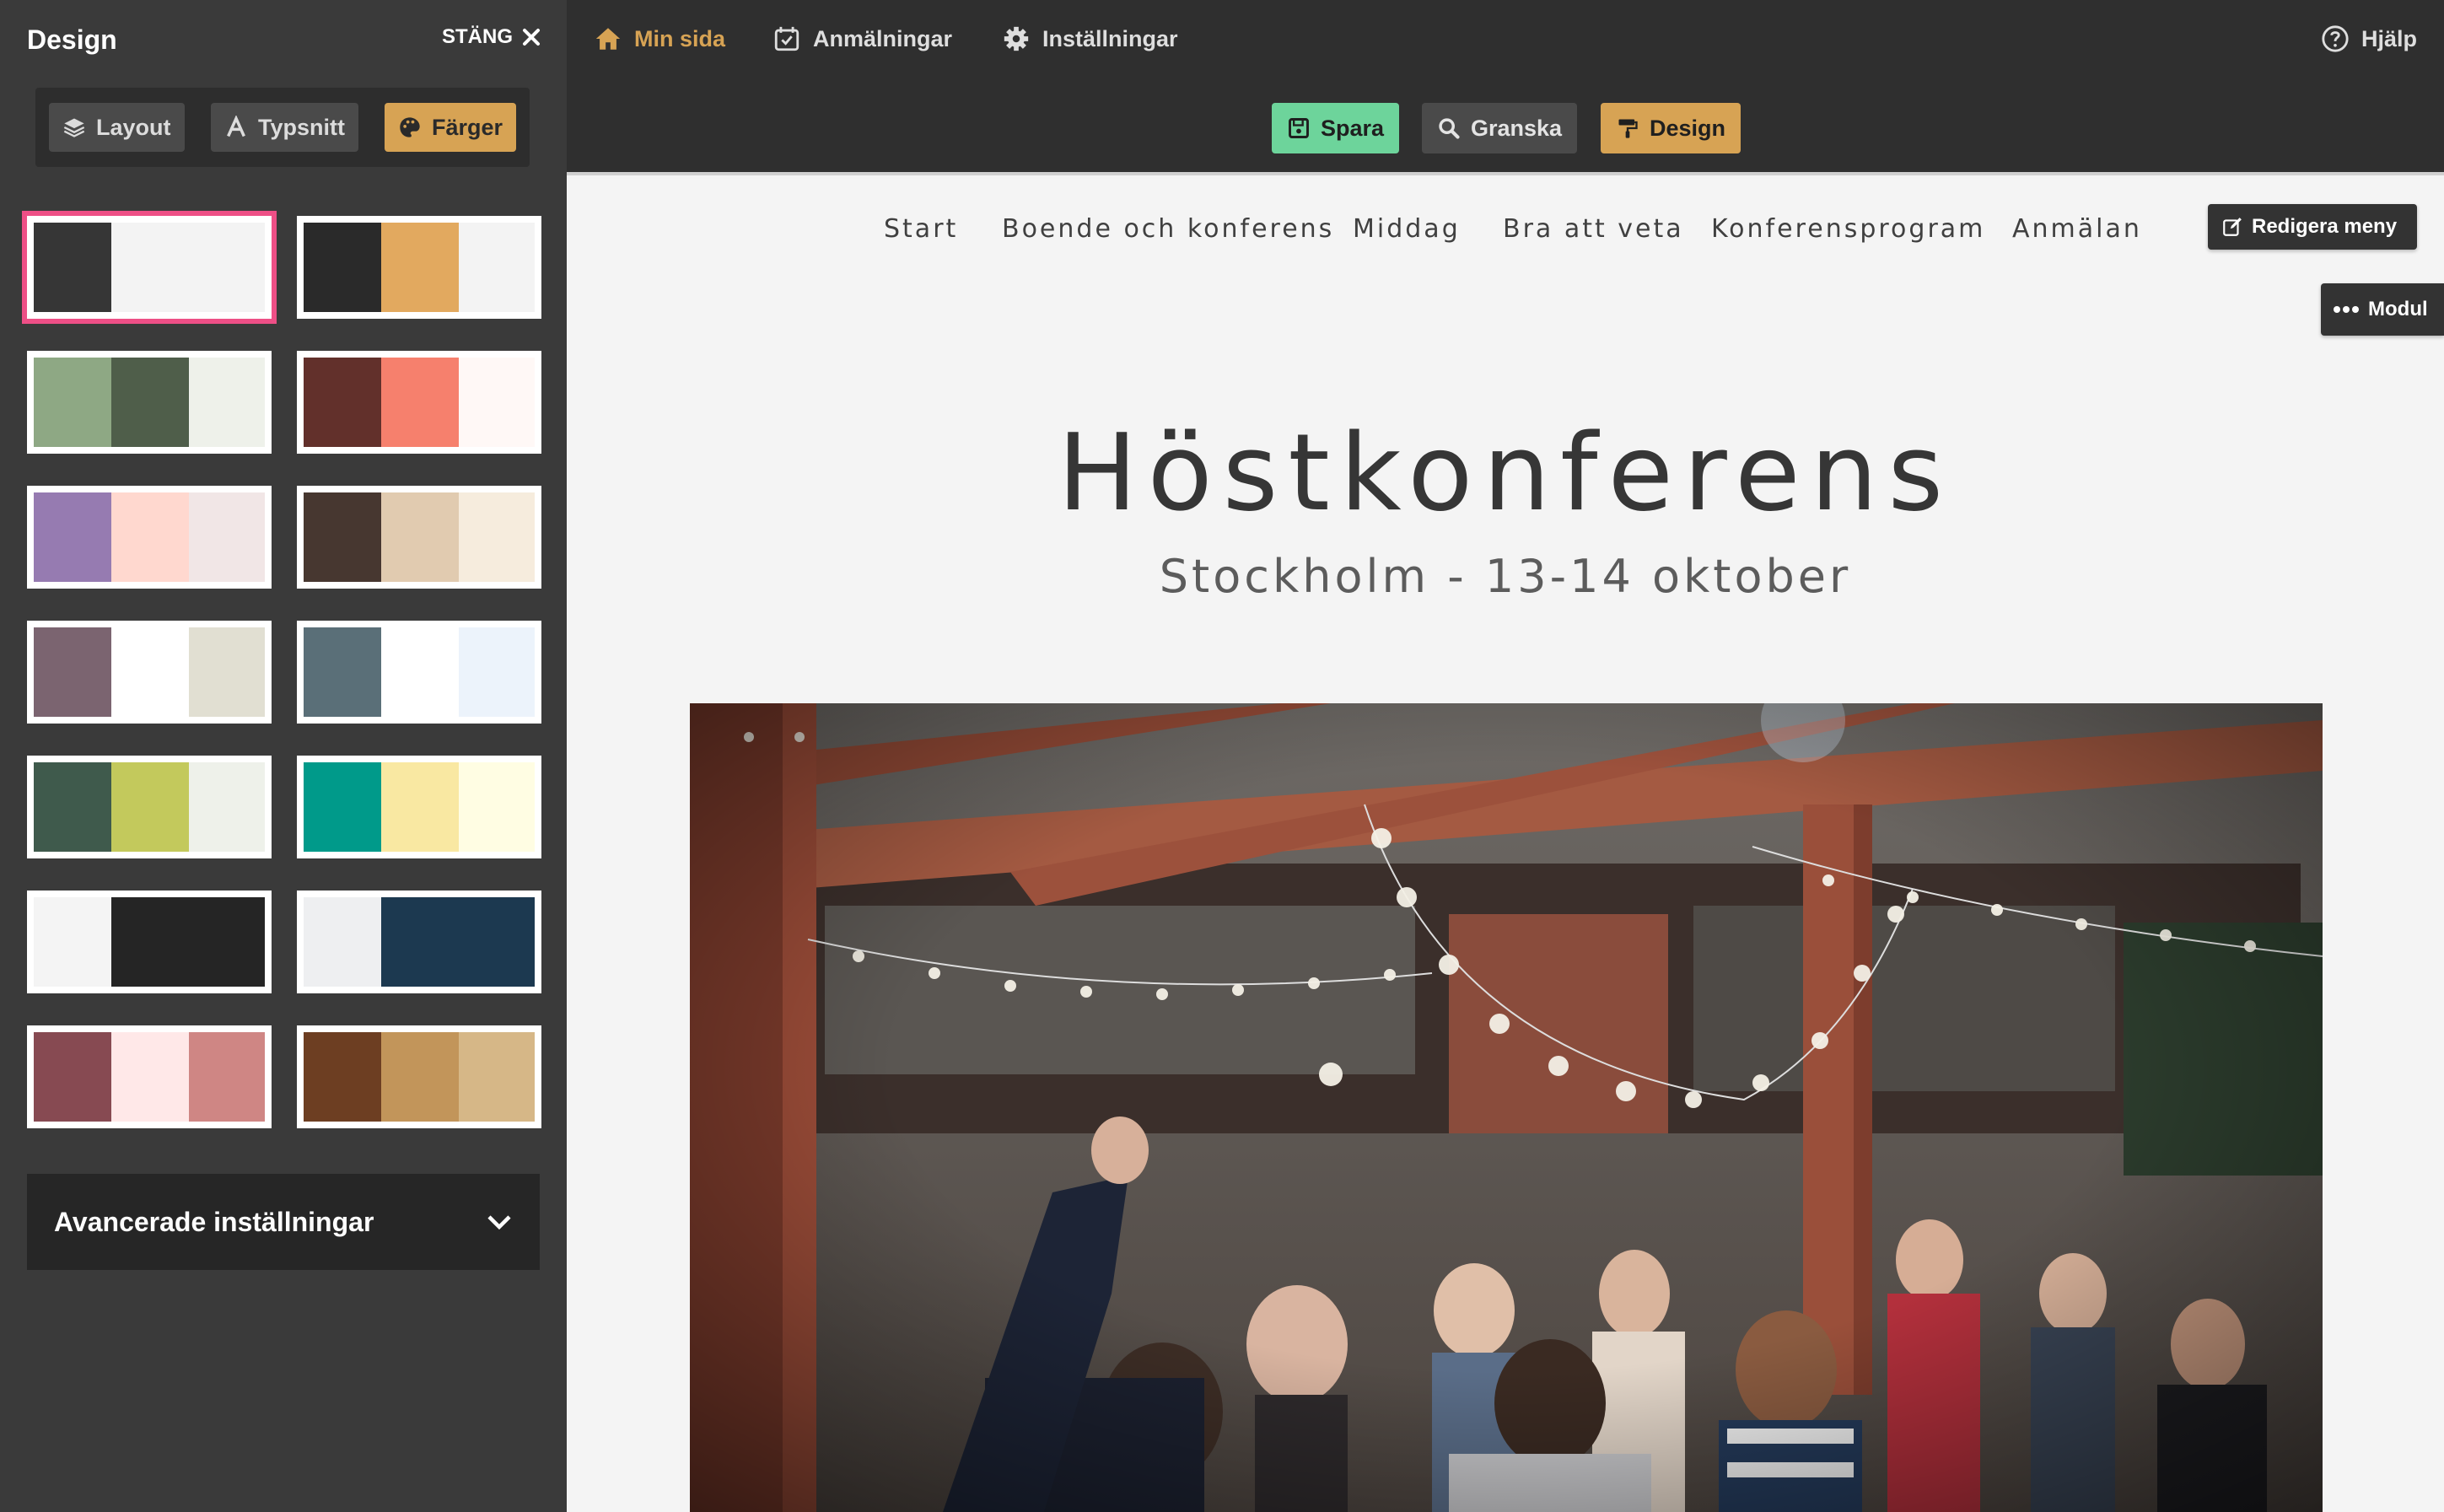 This screenshot has height=1512, width=2444. I want to click on design-button: Design, so click(1671, 128).